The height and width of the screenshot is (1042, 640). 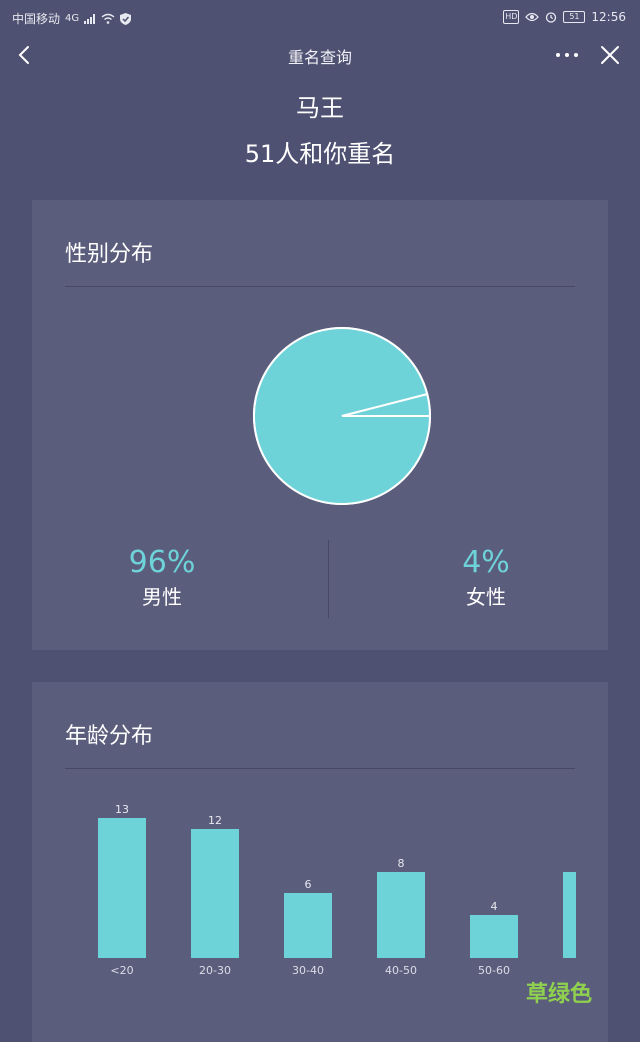 I want to click on nav-bar: 重名查询, so click(x=320, y=55).